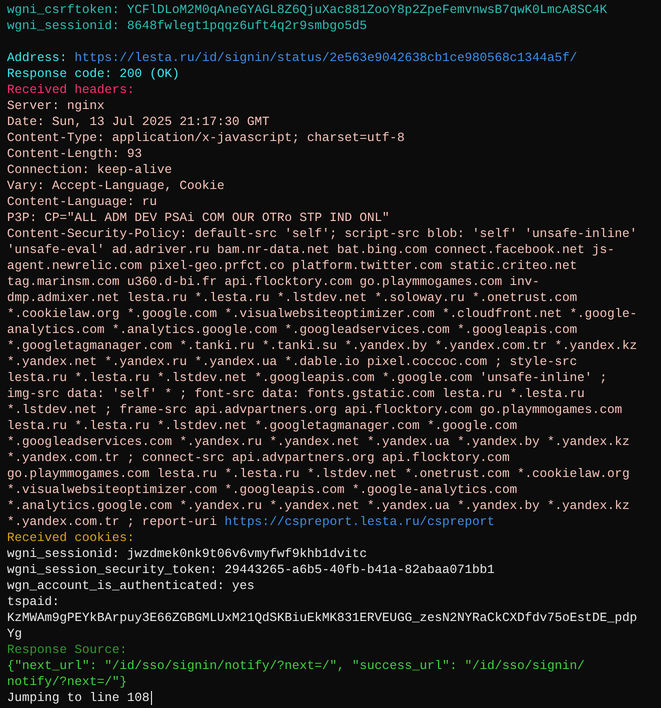 This screenshot has height=708, width=661. I want to click on header-line: *.yandex.com.tr ; connect-src api.advpartners.org api.flocktory.com, so click(258, 458).